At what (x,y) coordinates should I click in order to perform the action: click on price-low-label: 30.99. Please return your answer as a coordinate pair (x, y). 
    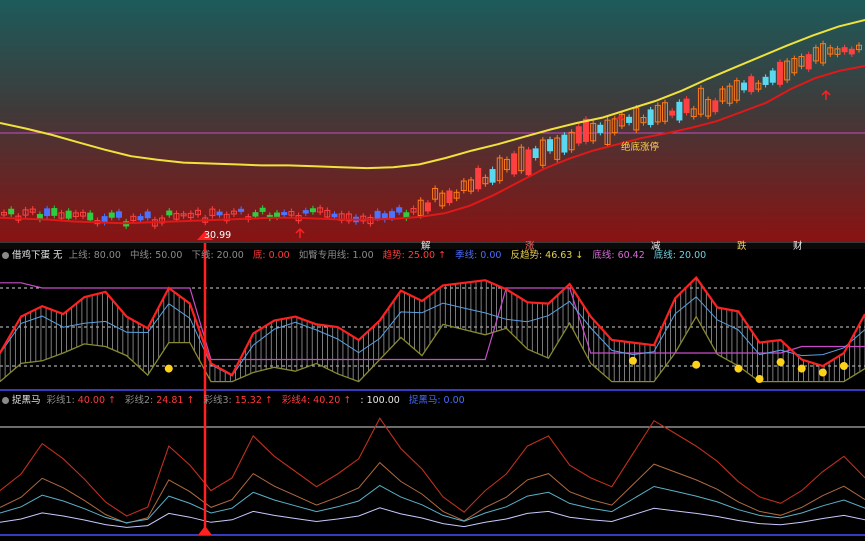
    Looking at the image, I should click on (218, 235).